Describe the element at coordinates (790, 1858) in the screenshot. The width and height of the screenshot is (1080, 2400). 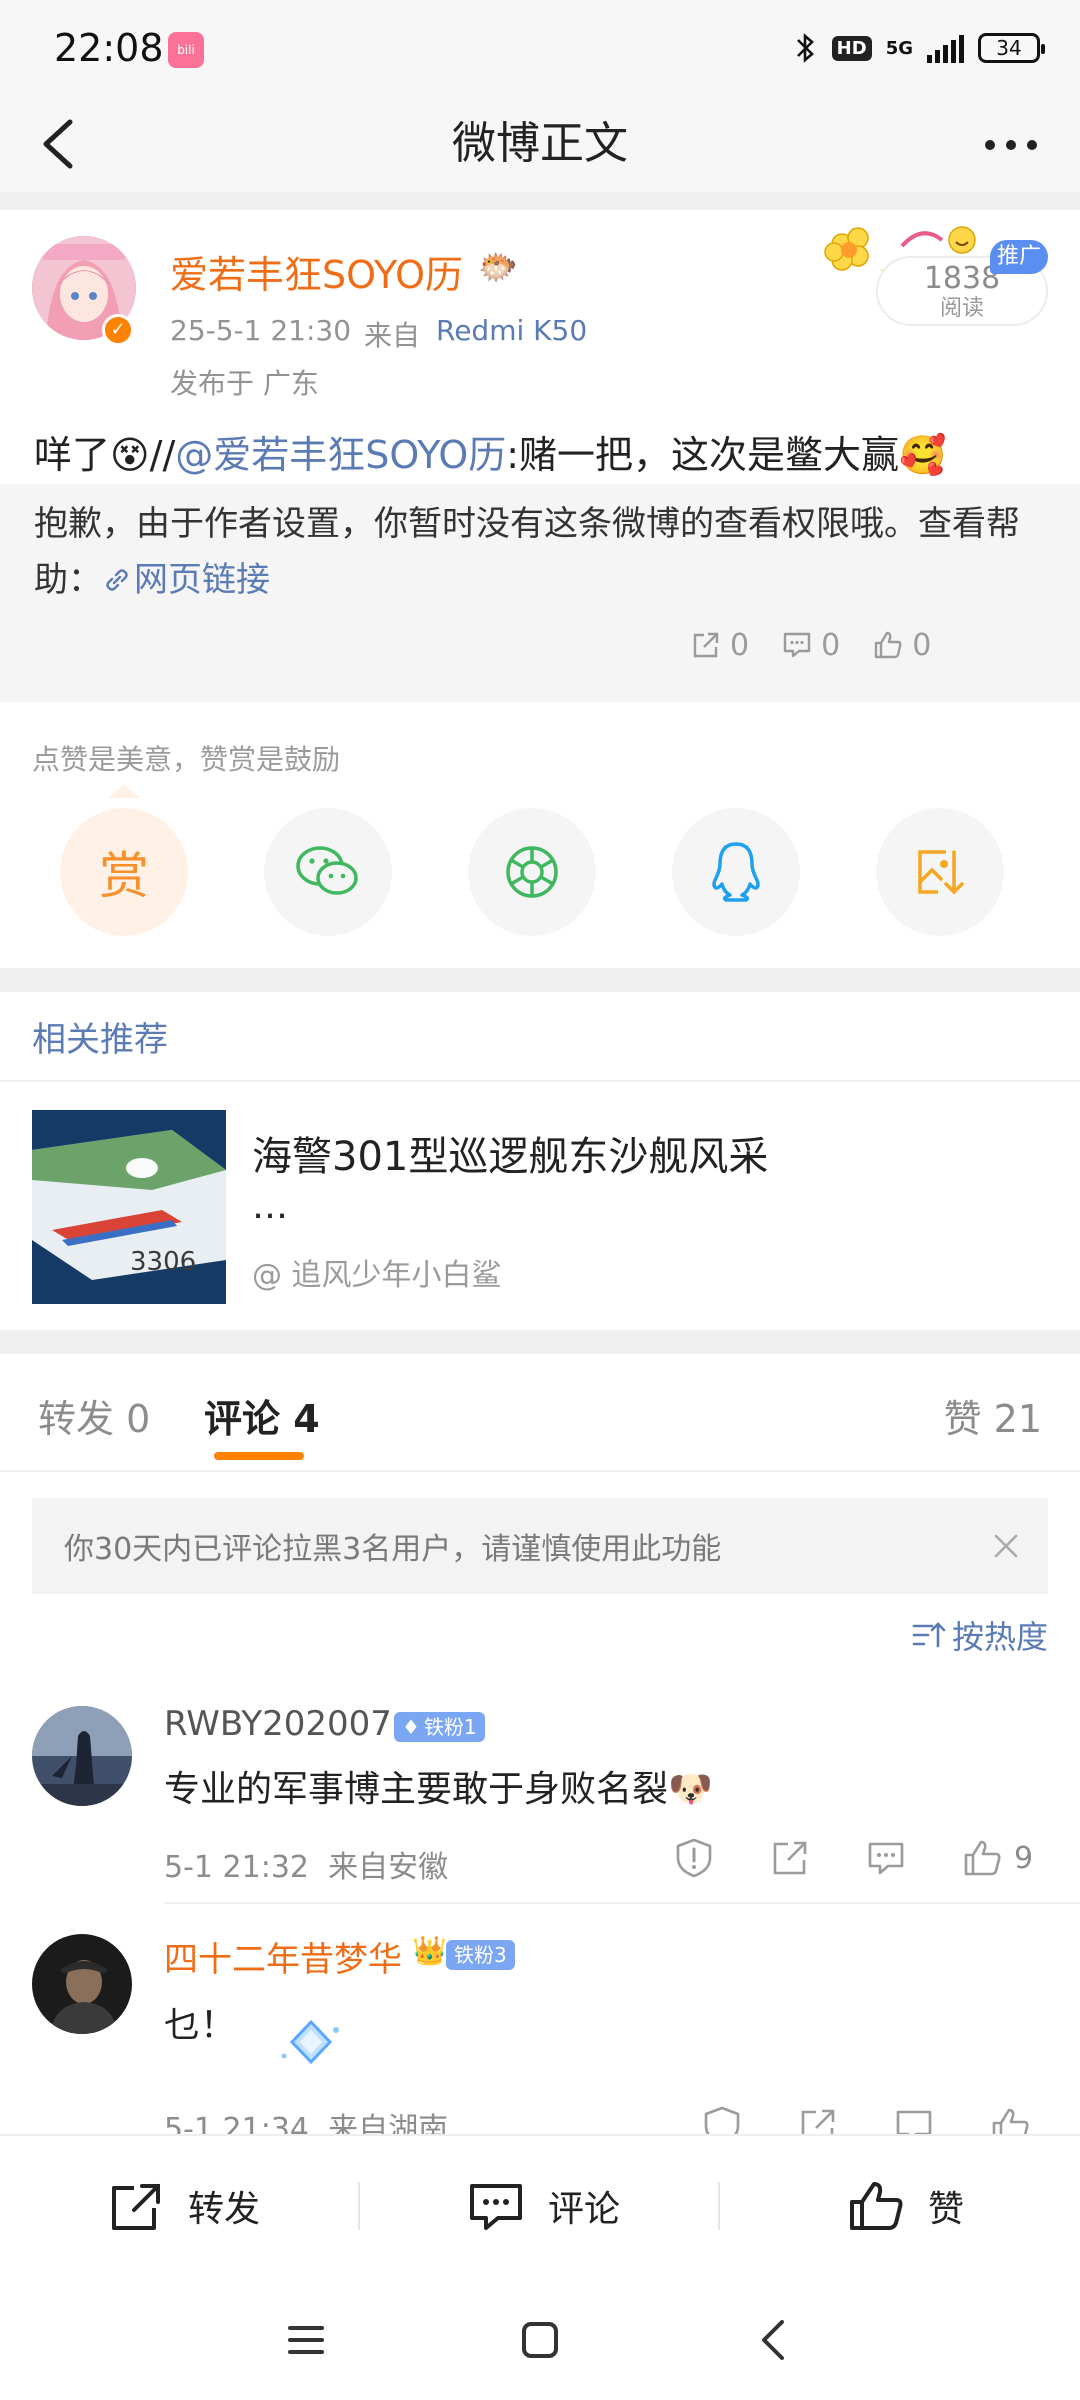
I see `repost-icon` at that location.